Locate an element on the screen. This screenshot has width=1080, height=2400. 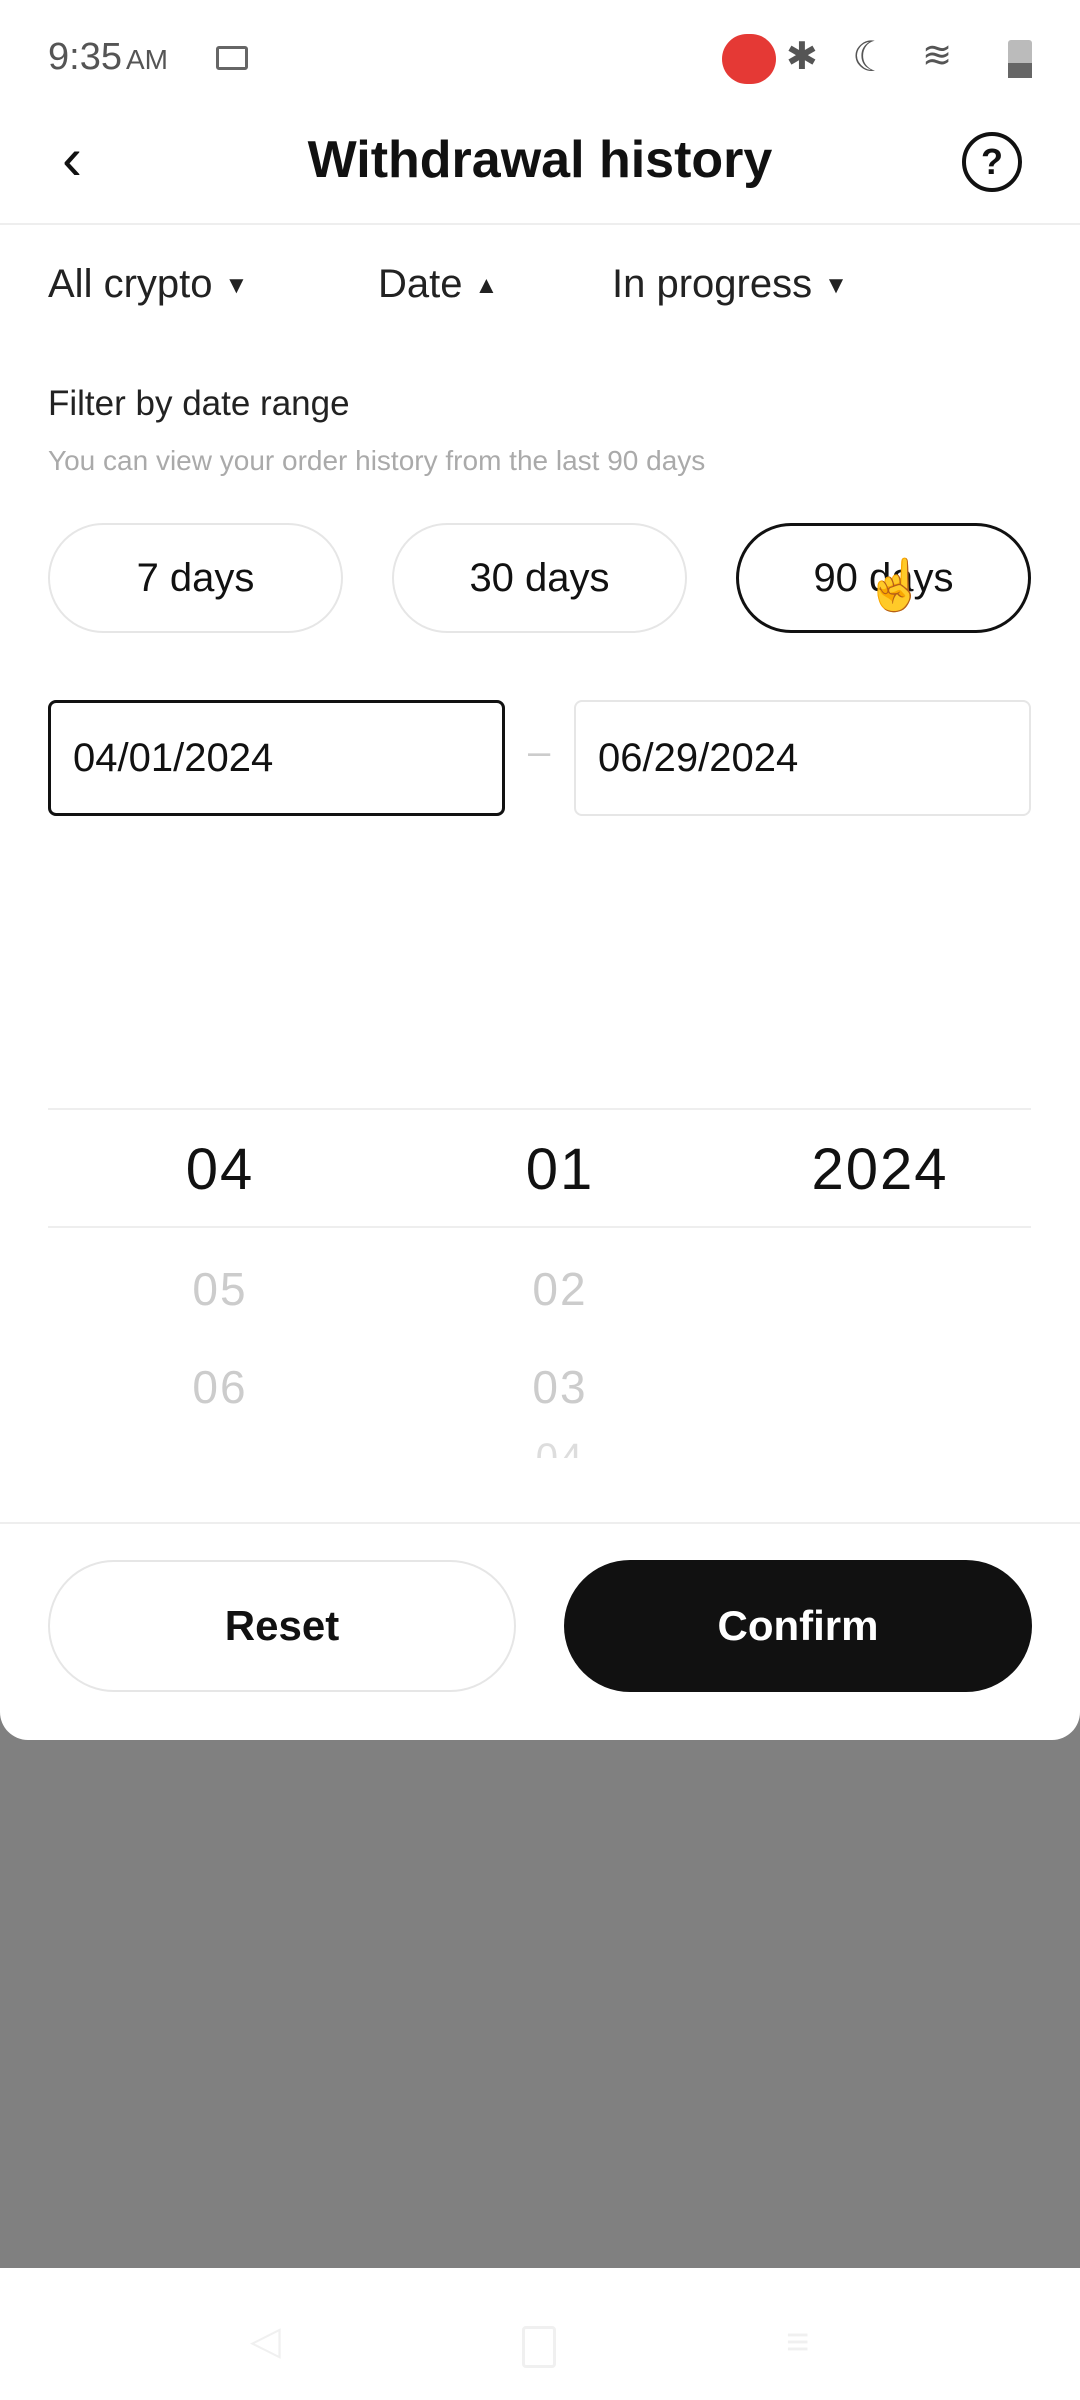
picker-day-selected: 01 is located at coordinates (560, 1169).